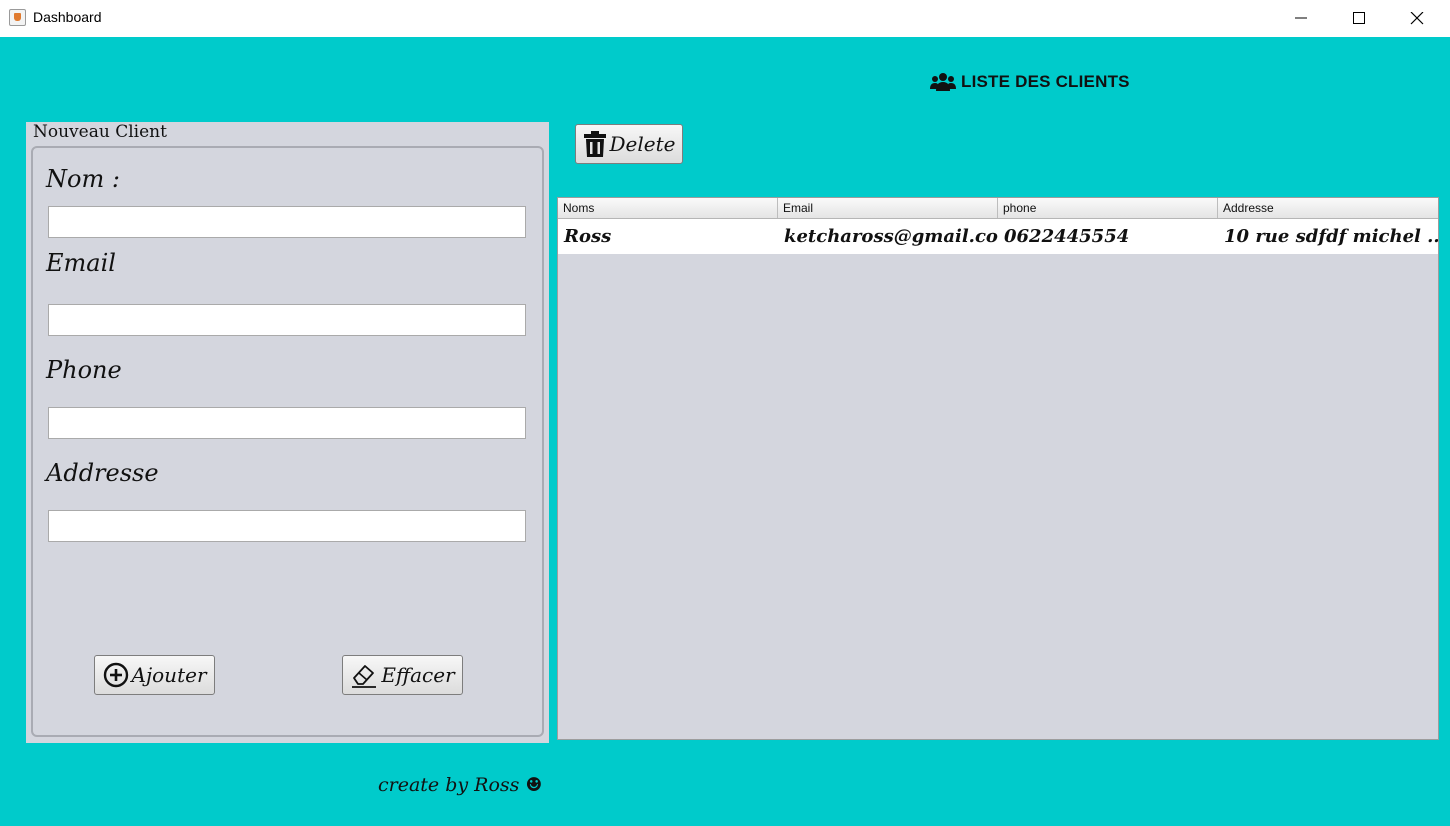  I want to click on clients-list-heading: LISTE DES CLIENTS, so click(1030, 82).